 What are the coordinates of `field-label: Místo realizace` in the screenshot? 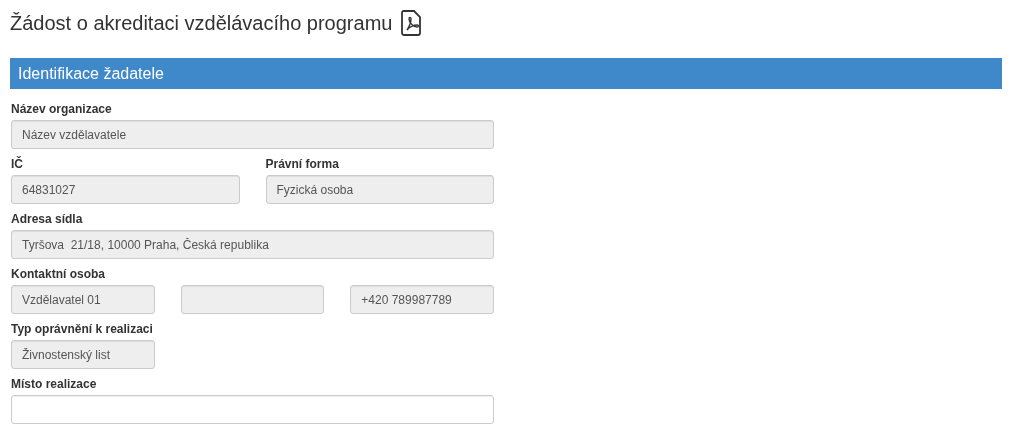 It's located at (54, 384).